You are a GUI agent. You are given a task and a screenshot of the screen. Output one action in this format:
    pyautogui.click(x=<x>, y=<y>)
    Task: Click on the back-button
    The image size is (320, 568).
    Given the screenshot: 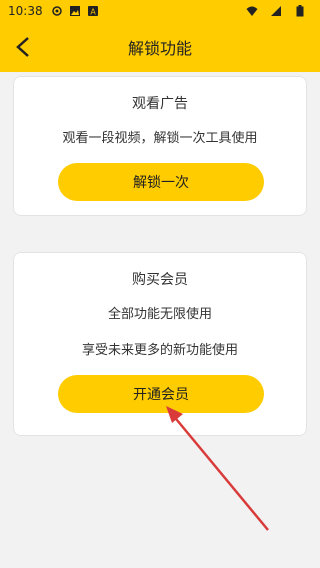 What is the action you would take?
    pyautogui.click(x=23, y=47)
    